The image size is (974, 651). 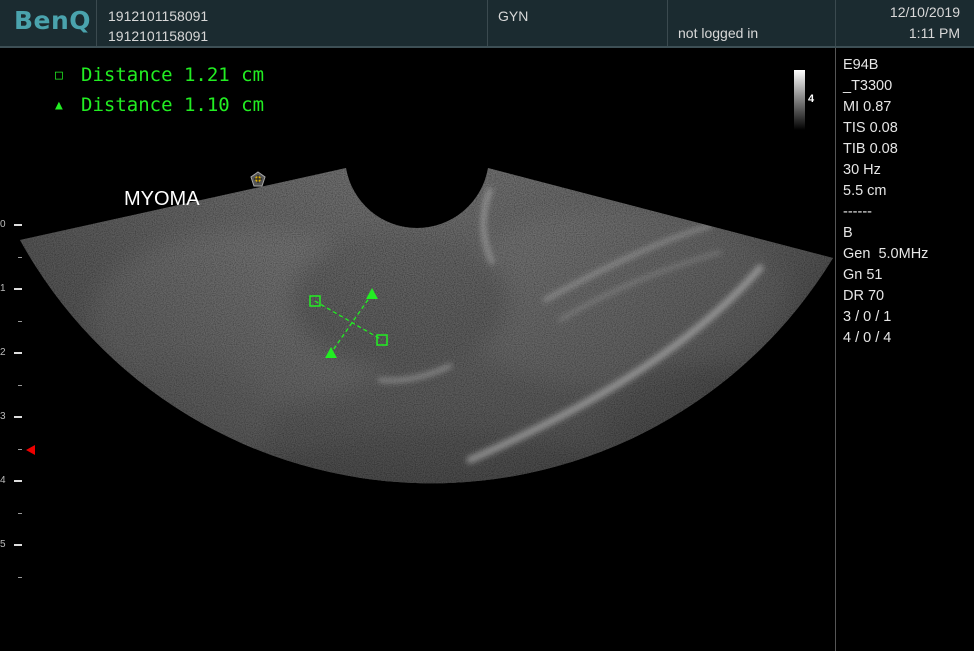 I want to click on frequency: Gen 5.0MHz, so click(x=886, y=254).